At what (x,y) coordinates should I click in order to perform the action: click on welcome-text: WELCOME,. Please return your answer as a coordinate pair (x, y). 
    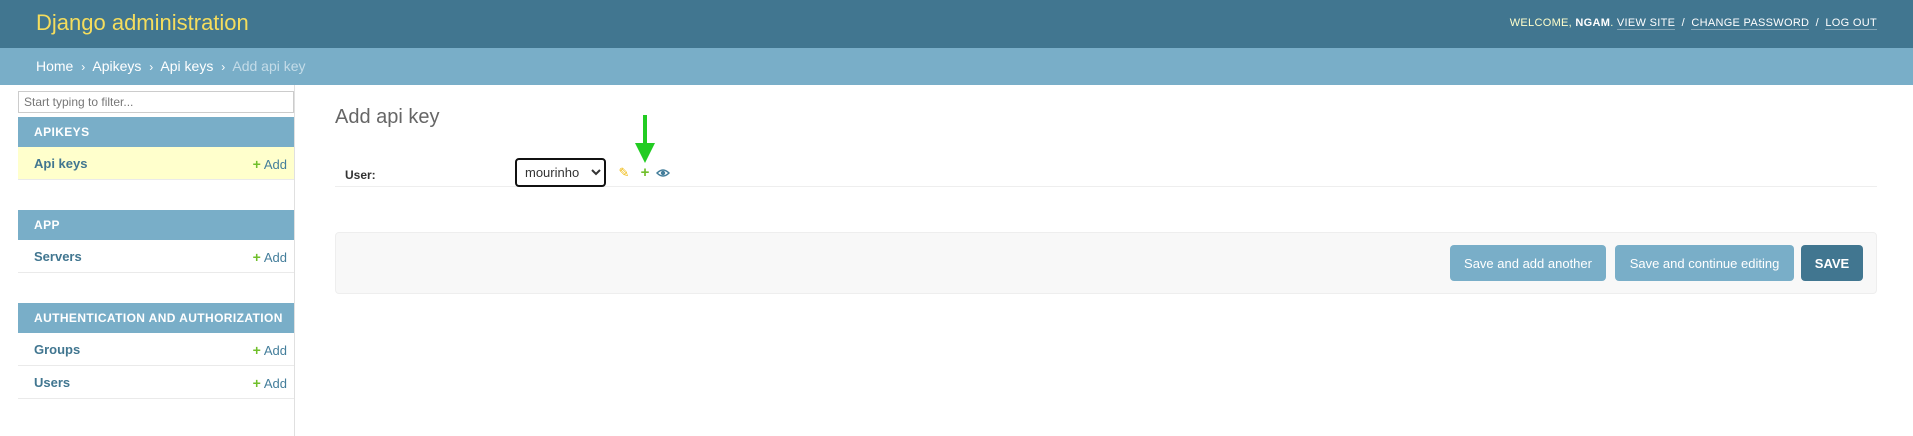
    Looking at the image, I should click on (1541, 23).